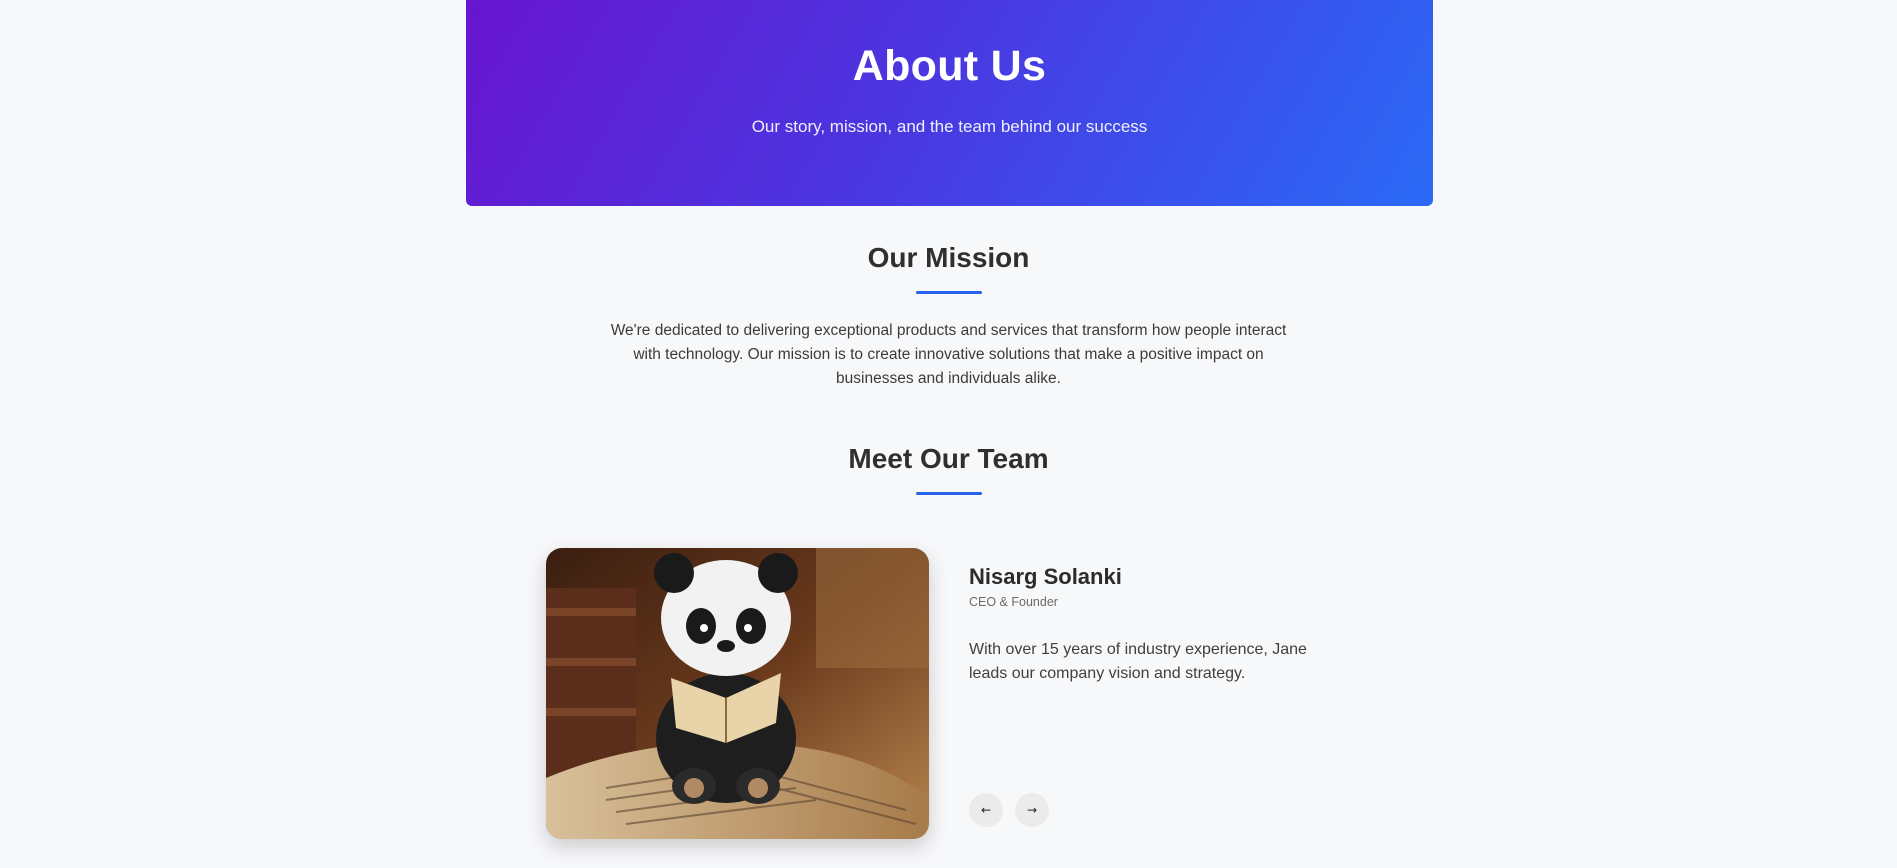  Describe the element at coordinates (948, 458) in the screenshot. I see `team-heading: Meet Our Team` at that location.